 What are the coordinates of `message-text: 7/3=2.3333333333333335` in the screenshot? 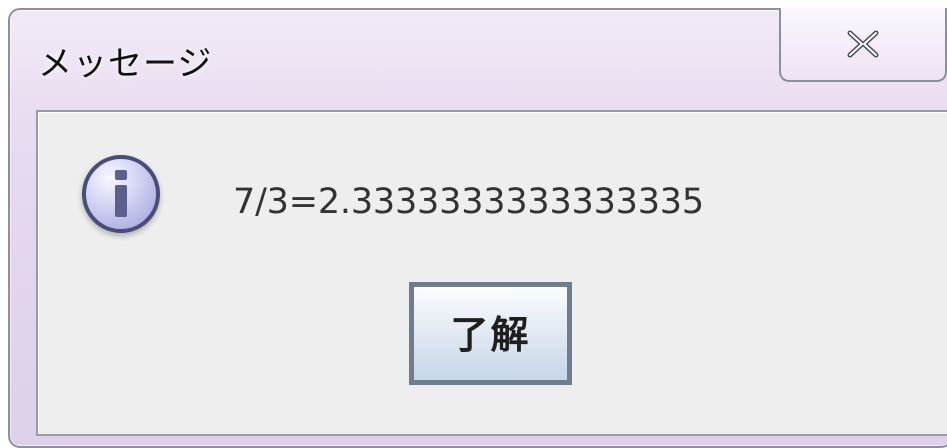 It's located at (468, 202).